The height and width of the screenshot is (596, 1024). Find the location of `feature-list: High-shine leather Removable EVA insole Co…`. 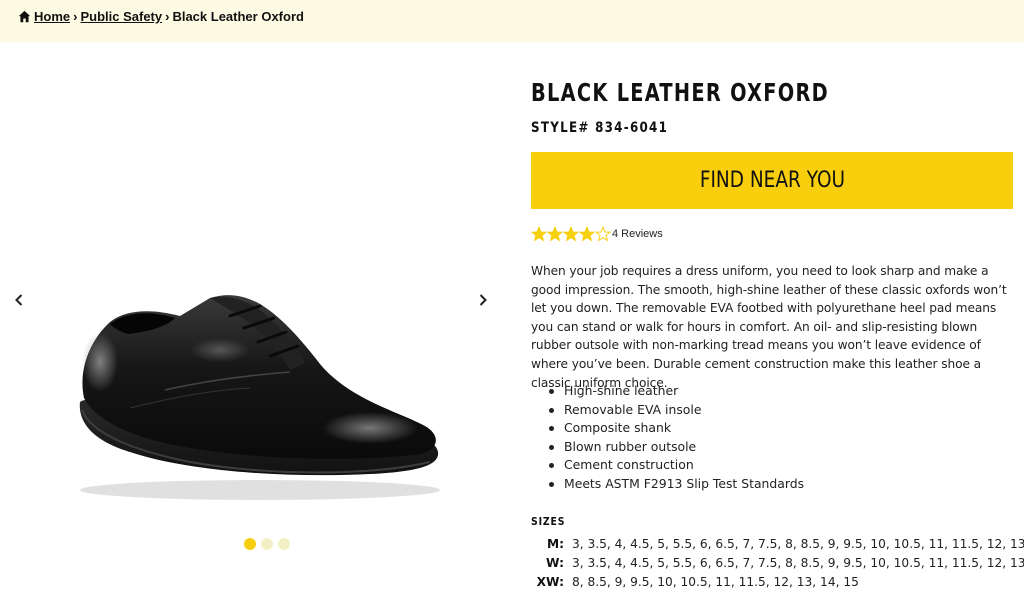

feature-list: High-shine leather Removable EVA insole Co… is located at coordinates (676, 438).